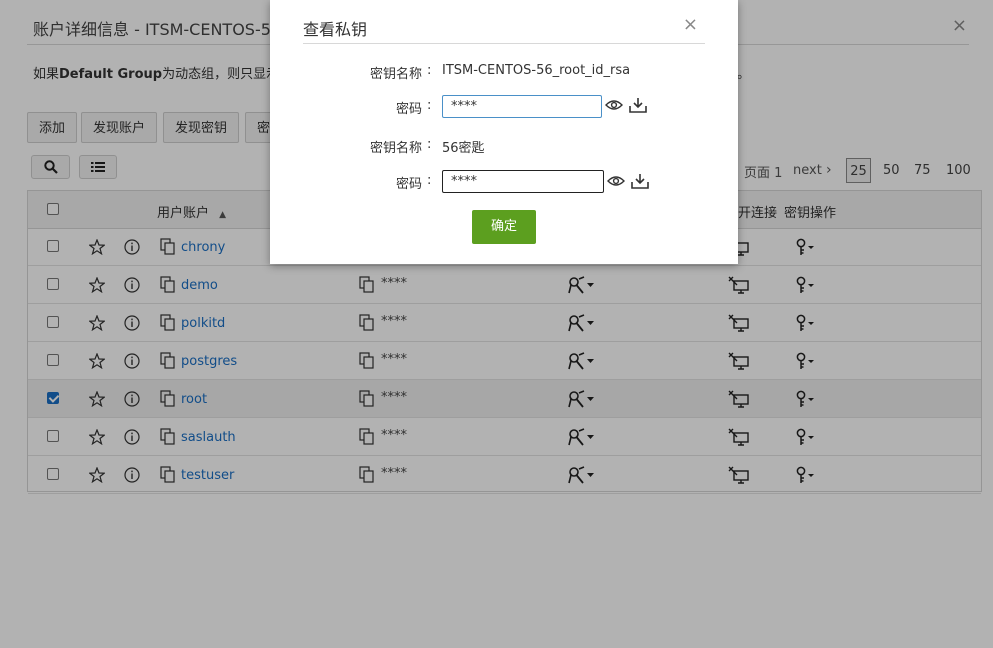 This screenshot has width=993, height=648. Describe the element at coordinates (408, 109) in the screenshot. I see `pw1-label: 密码` at that location.